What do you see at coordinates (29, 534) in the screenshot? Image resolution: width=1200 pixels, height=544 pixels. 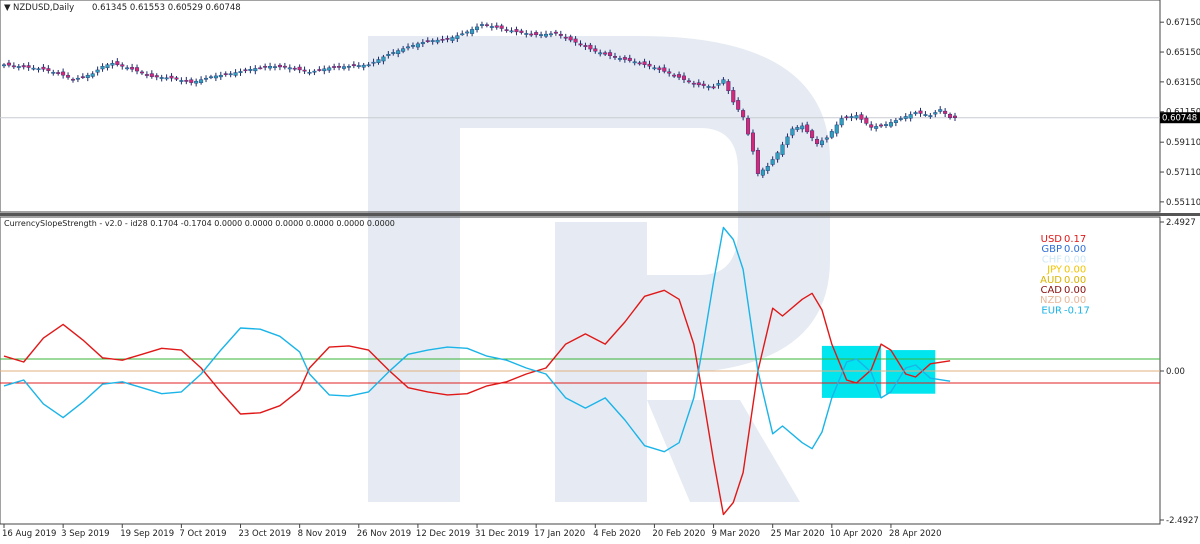 I see `time-tick-label: 16 Aug 2019` at bounding box center [29, 534].